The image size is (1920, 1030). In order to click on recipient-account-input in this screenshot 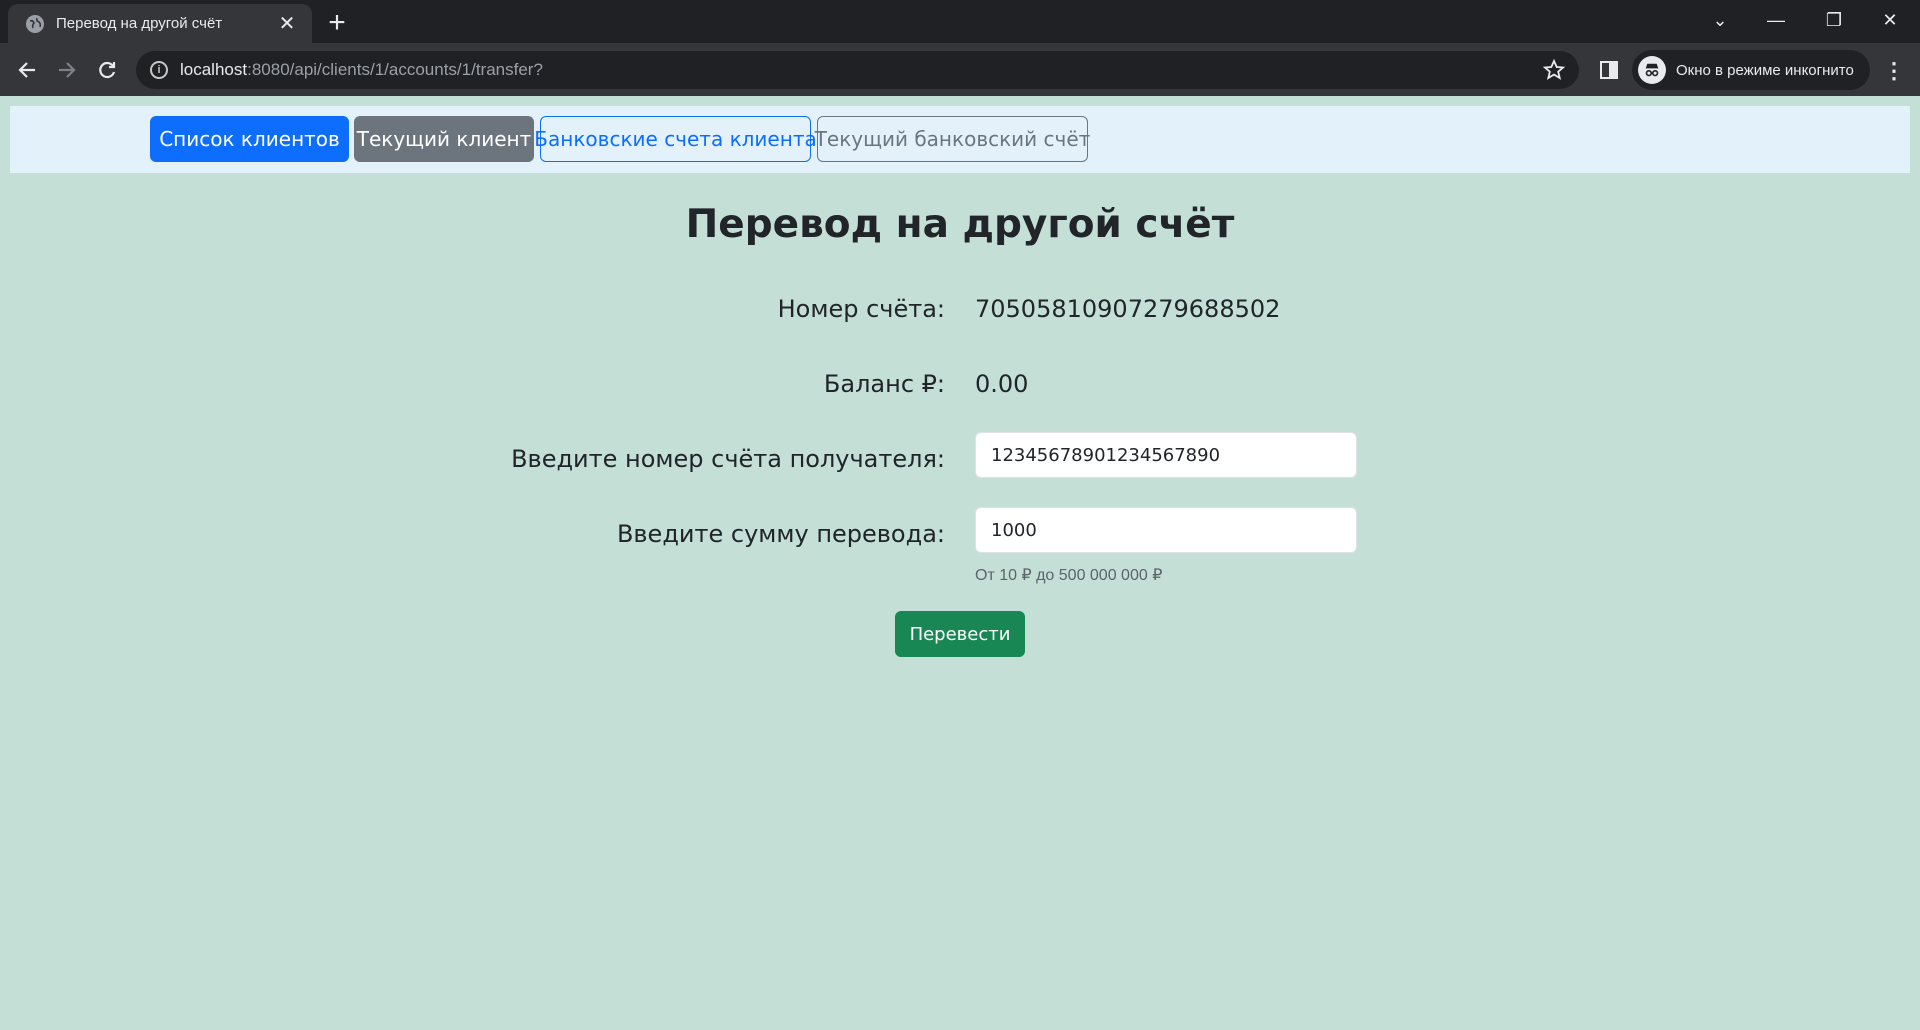, I will do `click(1166, 455)`.